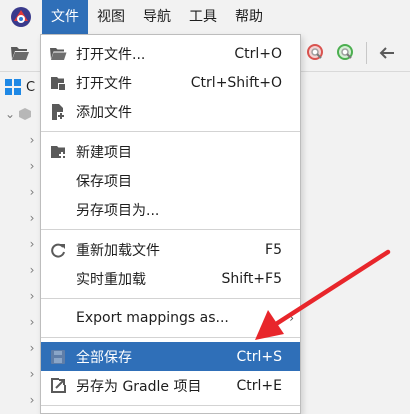  Describe the element at coordinates (65, 17) in the screenshot. I see `menu-file: 文件` at that location.